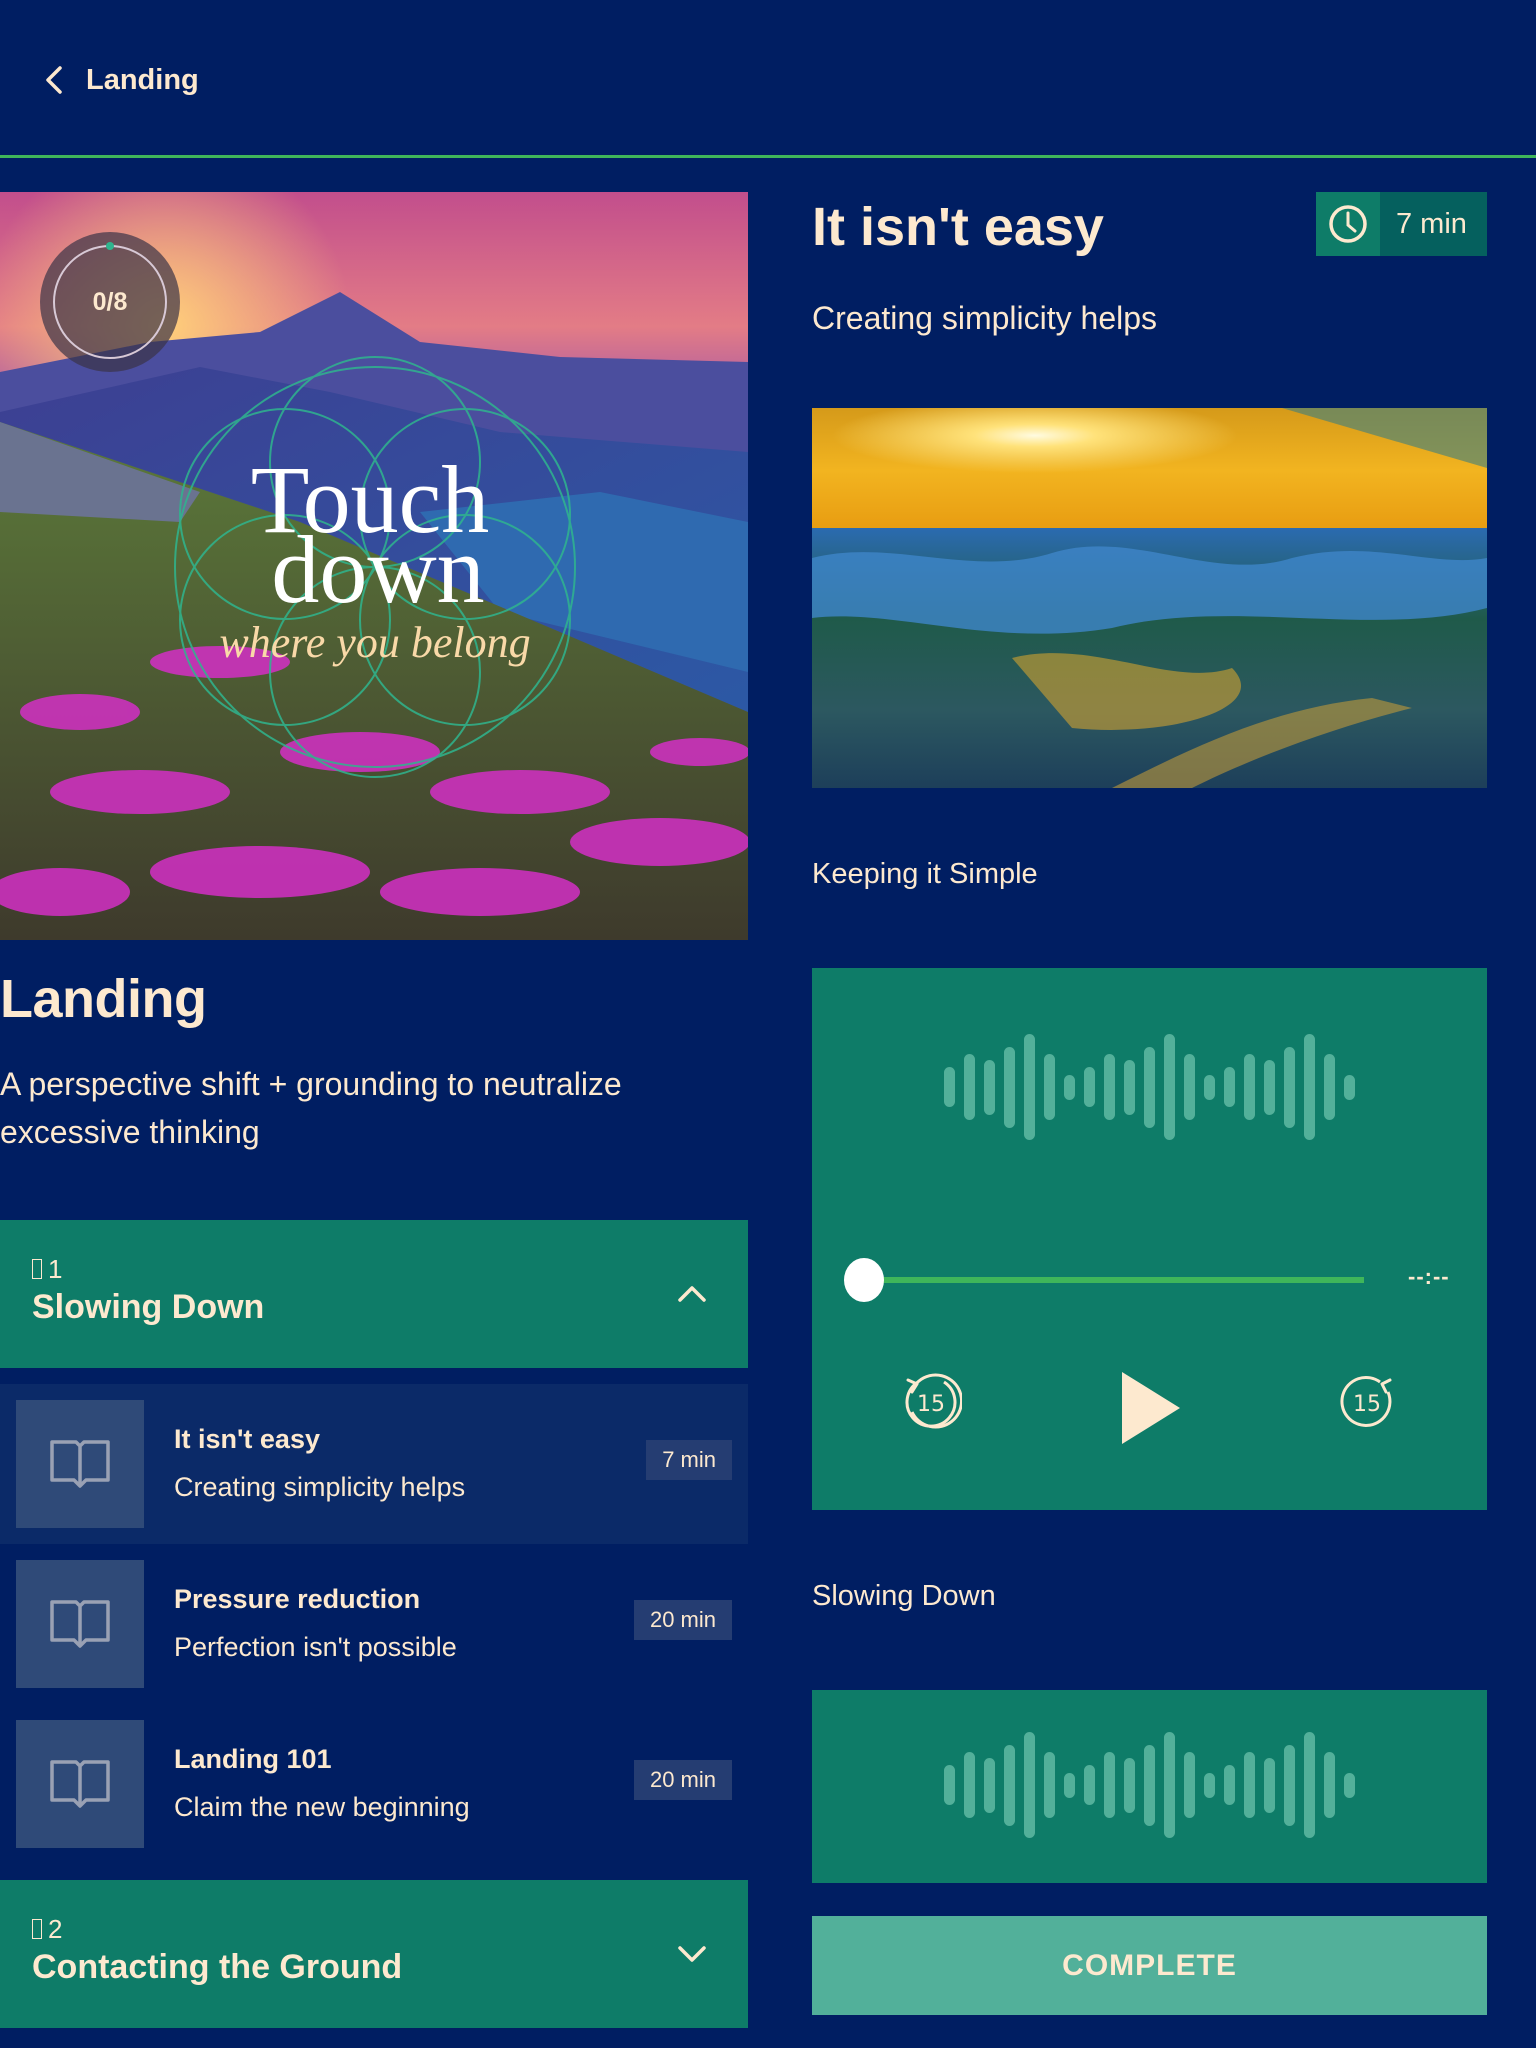  Describe the element at coordinates (925, 874) in the screenshot. I see `audio-label-keeping-it-simple: Keeping it Simple` at that location.